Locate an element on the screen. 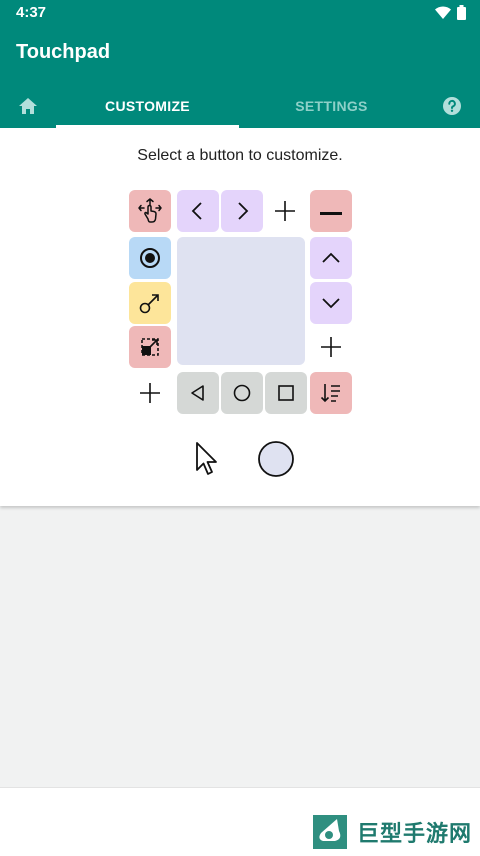 The width and height of the screenshot is (480, 856). triangle-back-icon is located at coordinates (197, 393).